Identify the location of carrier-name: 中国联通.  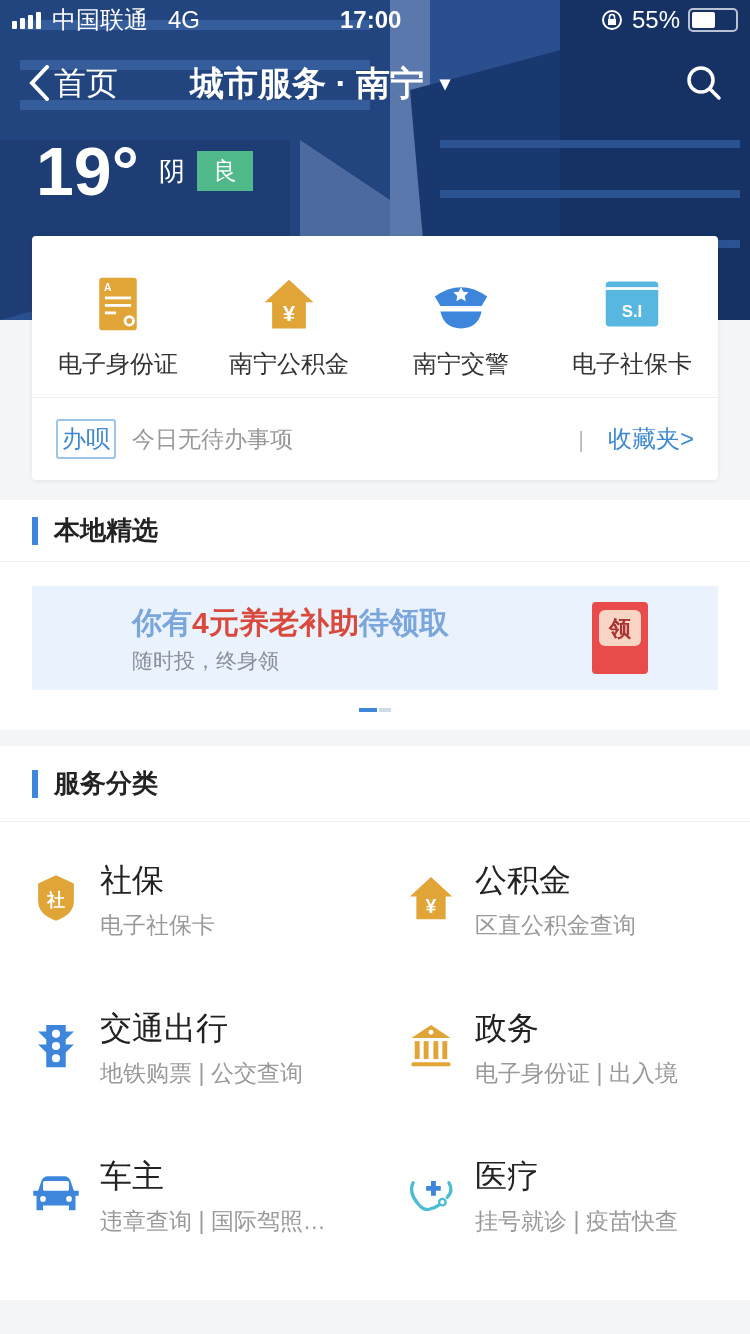
(100, 20).